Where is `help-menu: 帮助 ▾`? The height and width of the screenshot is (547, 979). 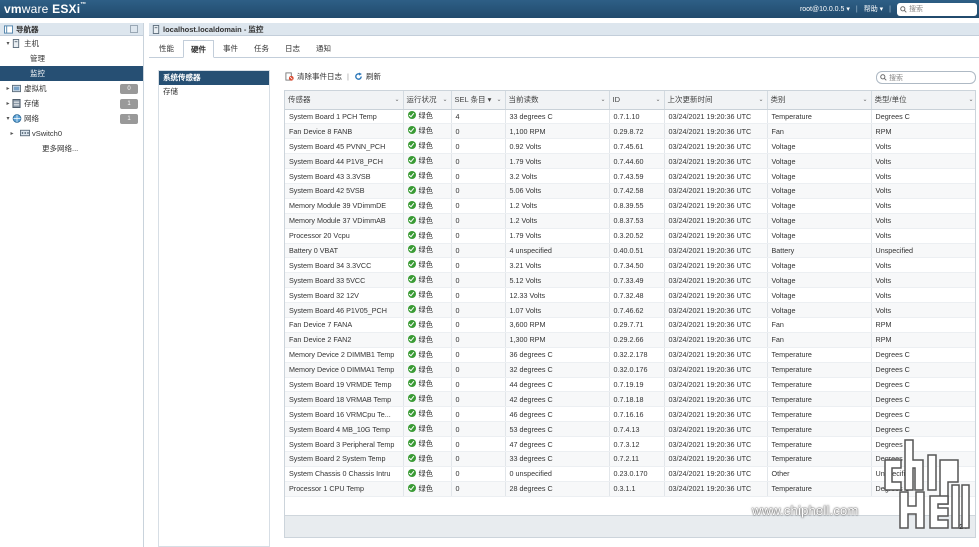 help-menu: 帮助 ▾ is located at coordinates (873, 9).